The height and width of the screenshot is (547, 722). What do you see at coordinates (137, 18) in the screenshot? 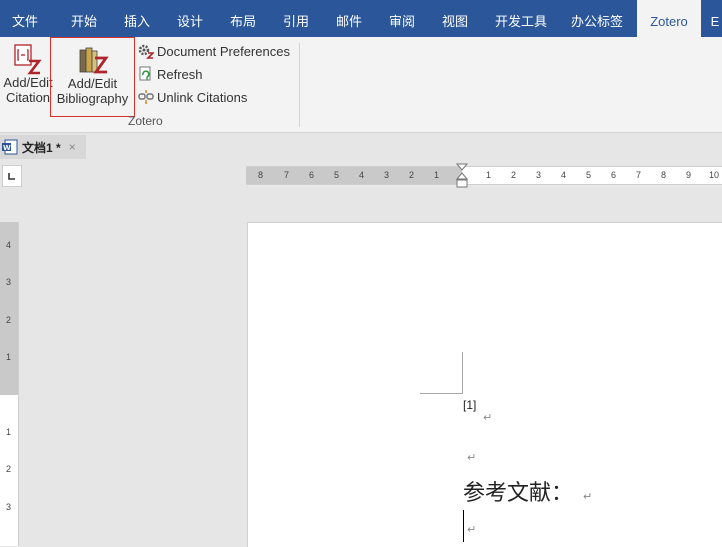
I see `tab-insert: 插入` at bounding box center [137, 18].